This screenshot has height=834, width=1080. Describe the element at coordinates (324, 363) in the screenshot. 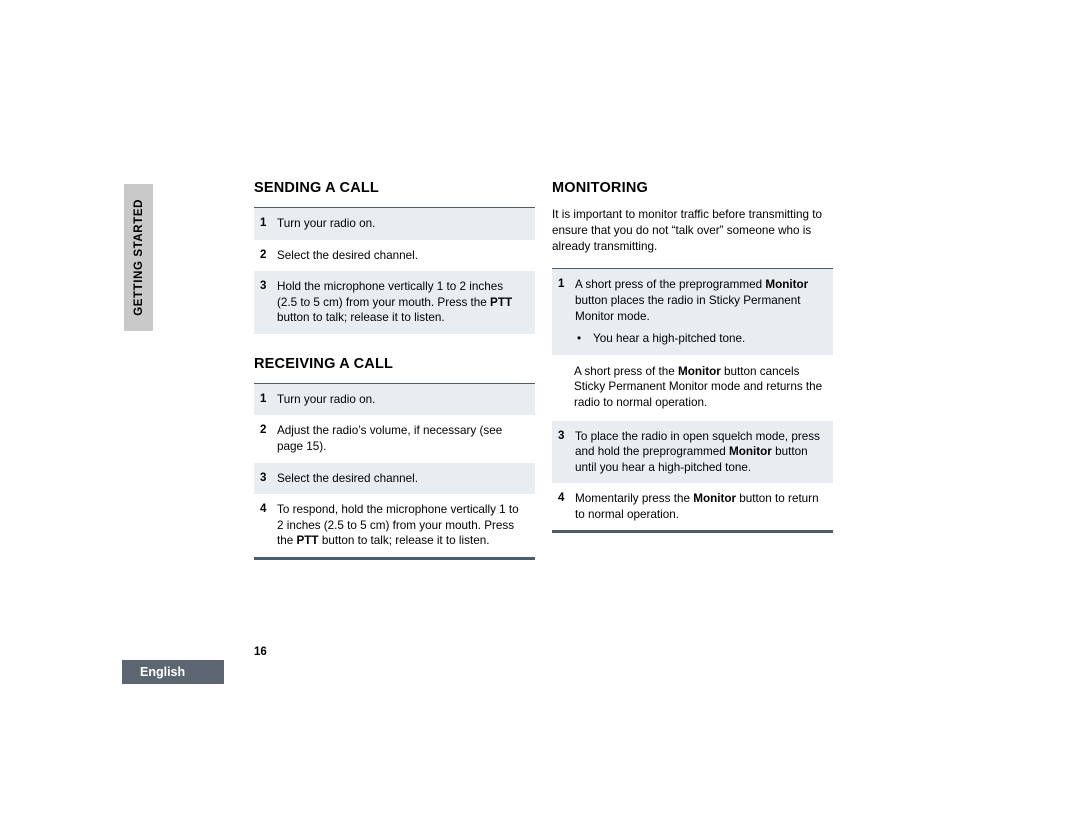

I see `page-title-receiving-a-call: RECEIVING A CALL` at that location.